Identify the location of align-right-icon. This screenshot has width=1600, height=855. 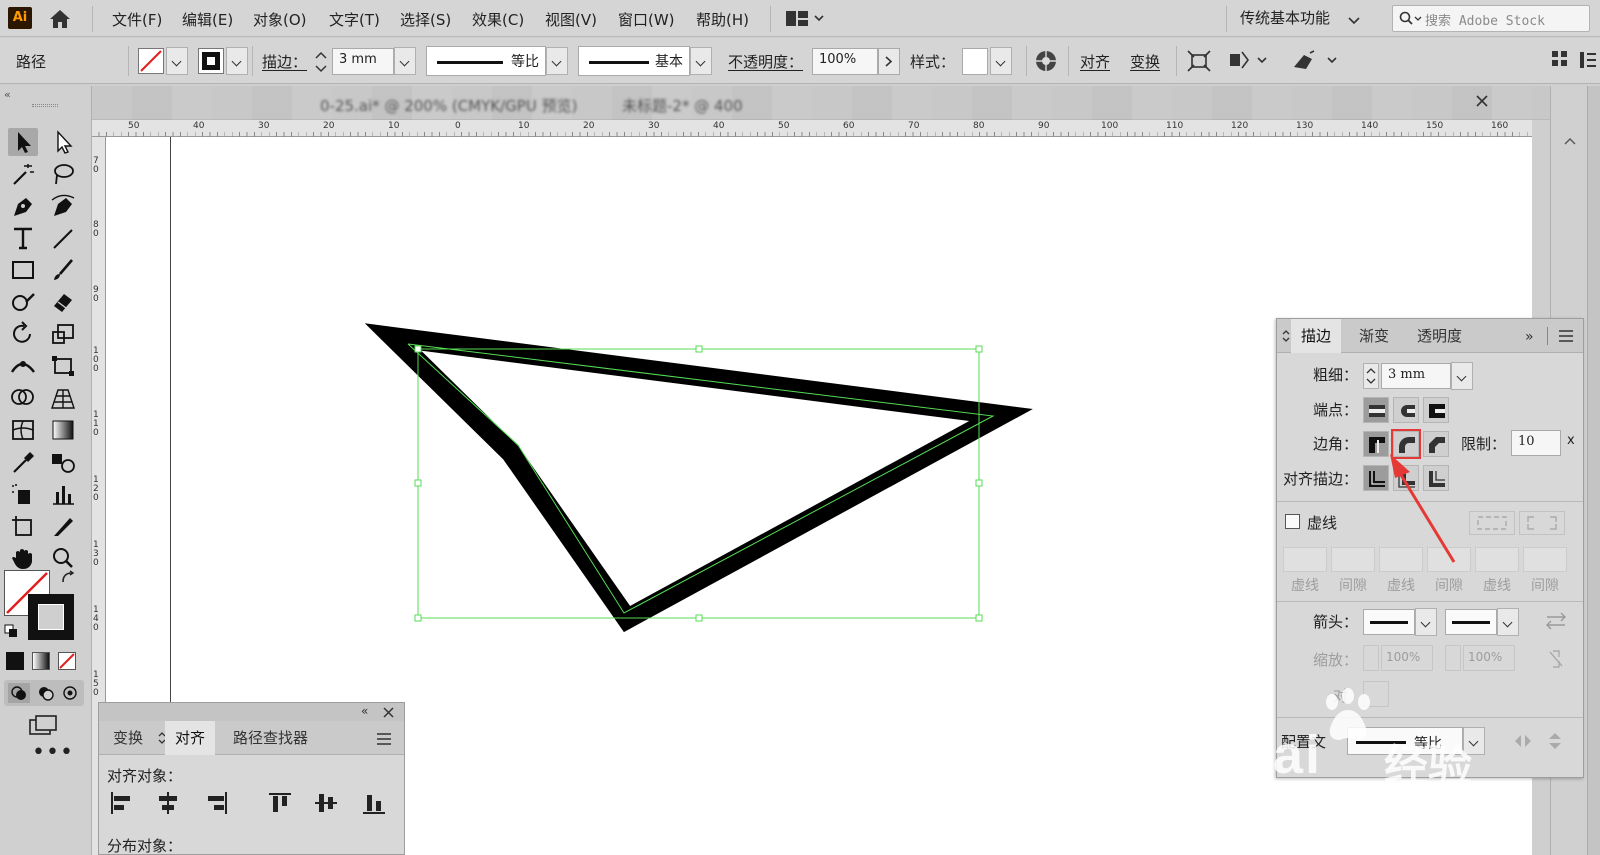
(216, 803).